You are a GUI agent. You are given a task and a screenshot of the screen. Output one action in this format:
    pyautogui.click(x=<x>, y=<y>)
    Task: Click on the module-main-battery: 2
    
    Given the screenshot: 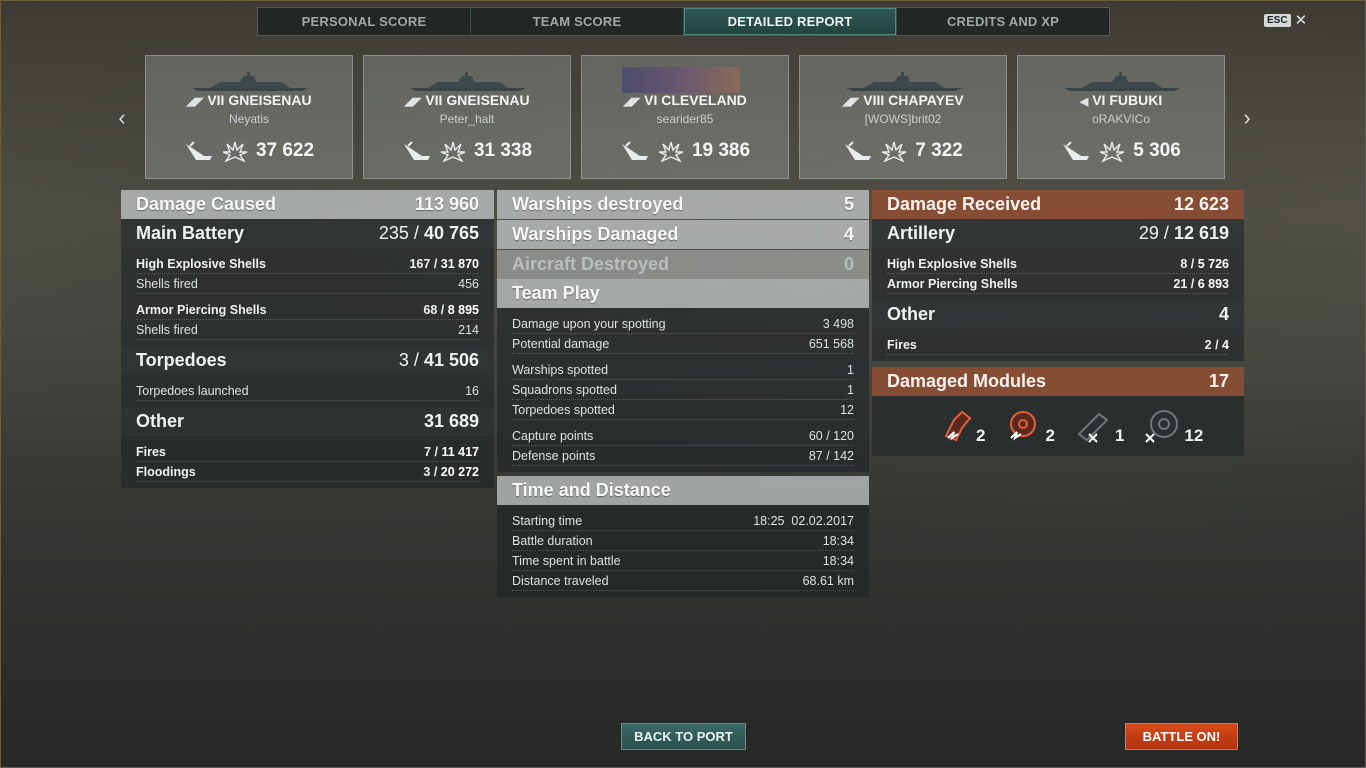 What is the action you would take?
    pyautogui.click(x=962, y=426)
    